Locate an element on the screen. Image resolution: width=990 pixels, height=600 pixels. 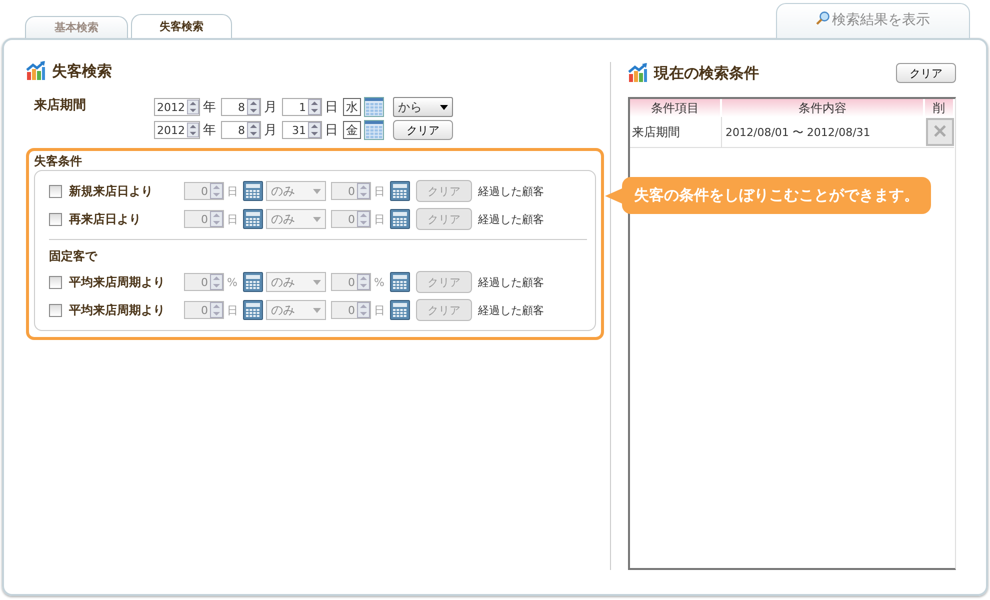
section-title: 失客検索 is located at coordinates (82, 71).